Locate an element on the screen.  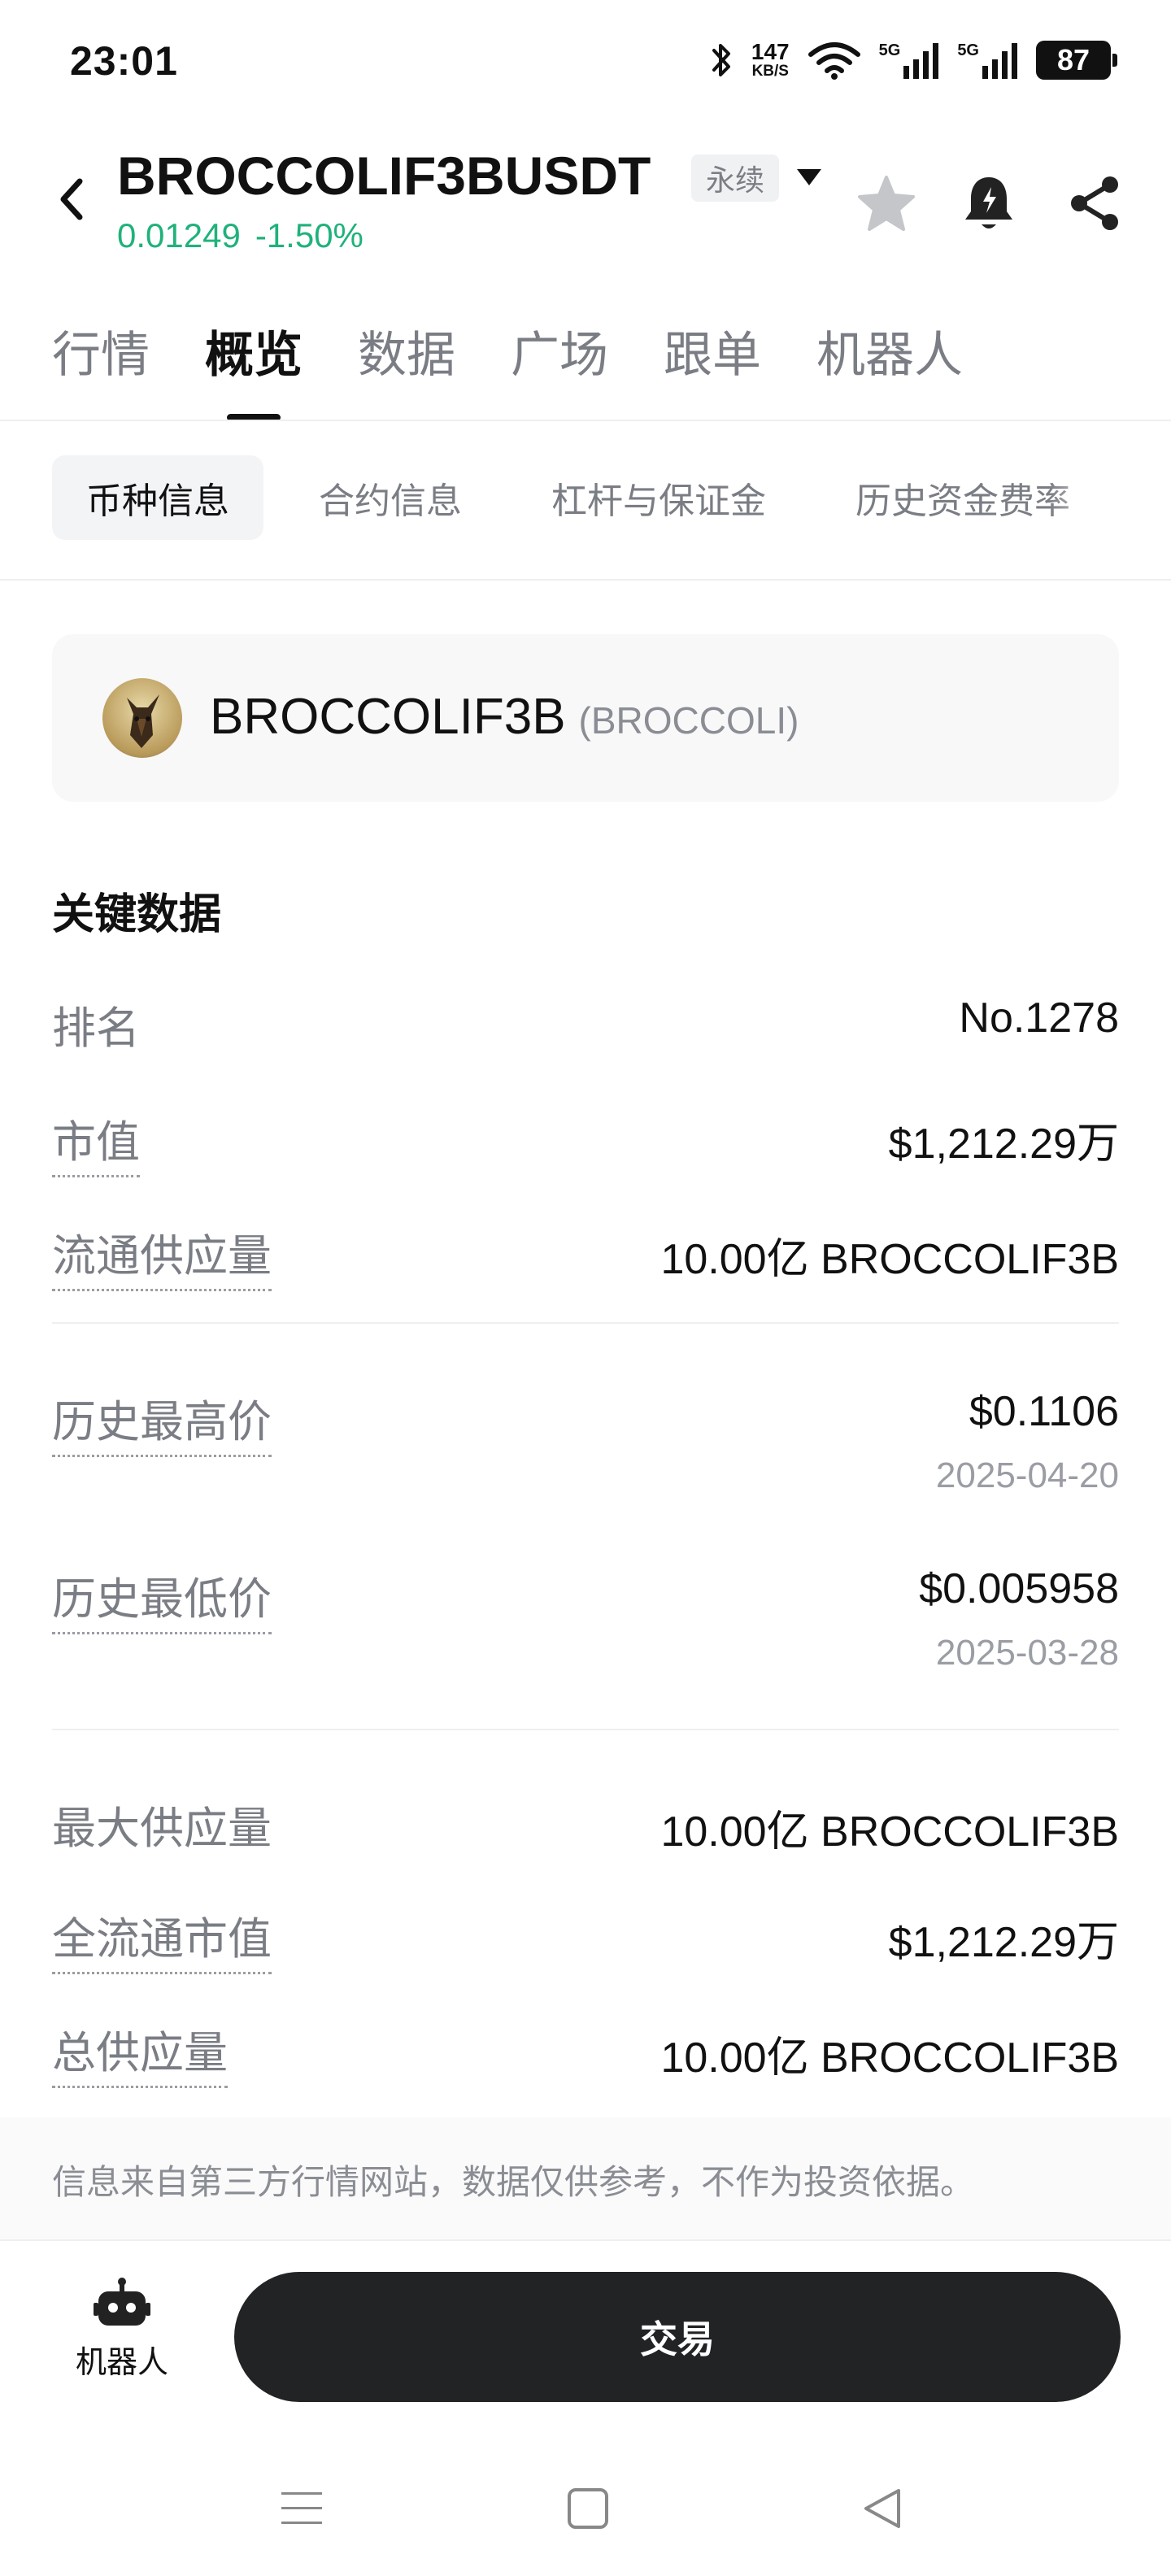
bluetooth-icon is located at coordinates (721, 60).